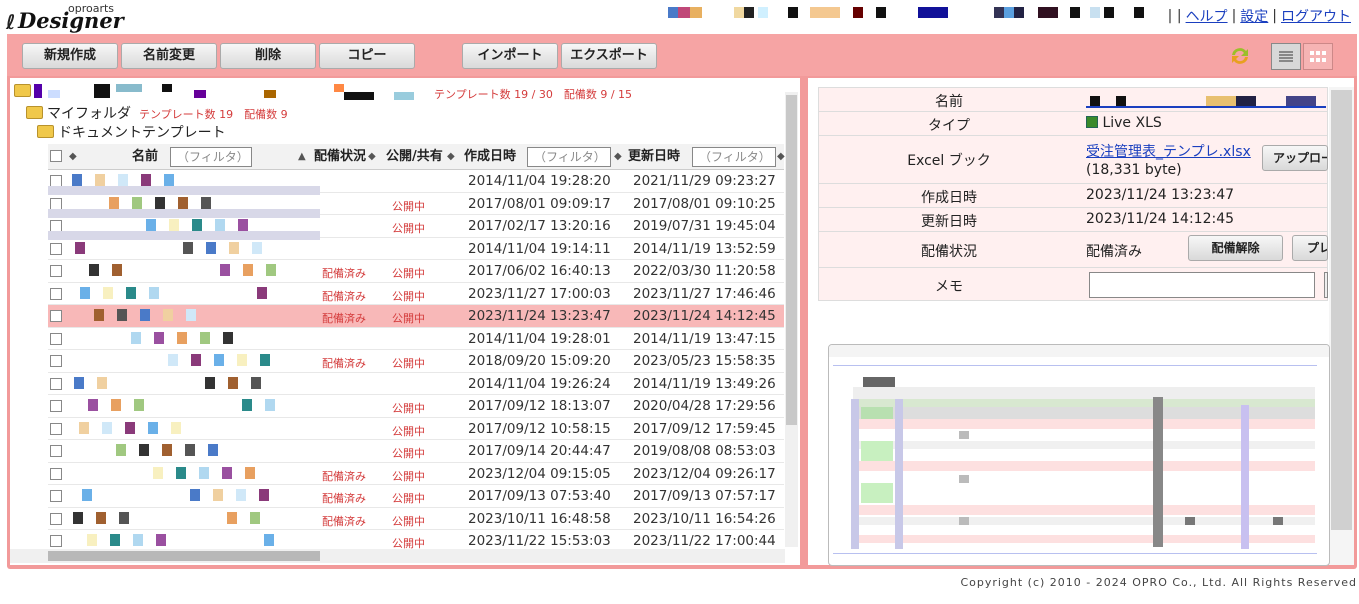 The width and height of the screenshot is (1359, 604). Describe the element at coordinates (169, 56) in the screenshot. I see `rename-button: 名前変更` at that location.